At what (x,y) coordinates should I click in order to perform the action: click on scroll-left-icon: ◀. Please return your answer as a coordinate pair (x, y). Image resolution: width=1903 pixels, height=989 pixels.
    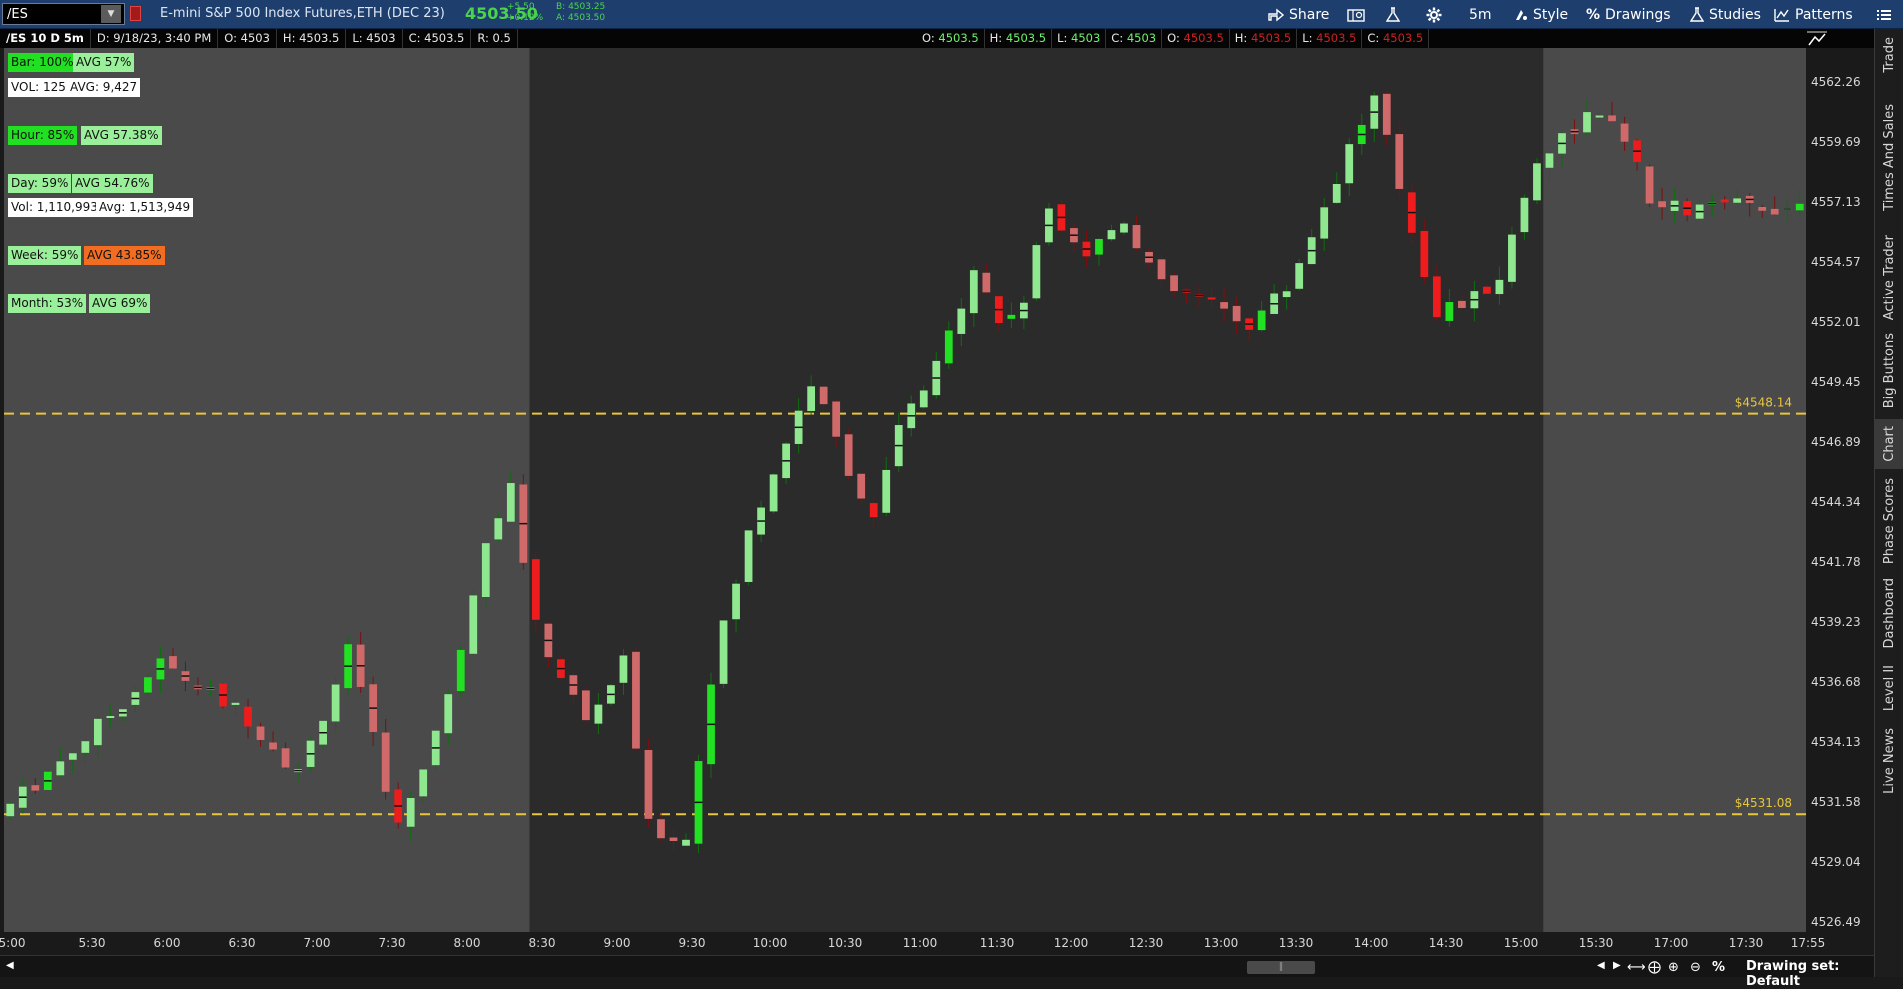
    Looking at the image, I should click on (10, 965).